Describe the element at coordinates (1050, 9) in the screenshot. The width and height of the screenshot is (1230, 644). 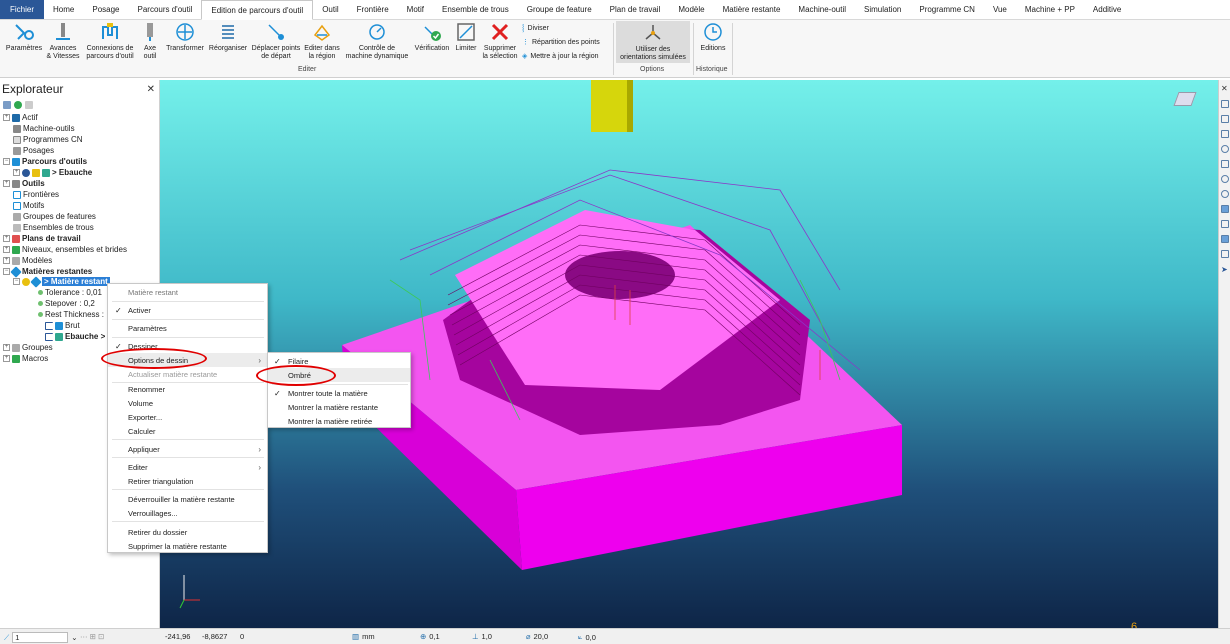
I see `tab-machine-pp: Machine + PP` at that location.